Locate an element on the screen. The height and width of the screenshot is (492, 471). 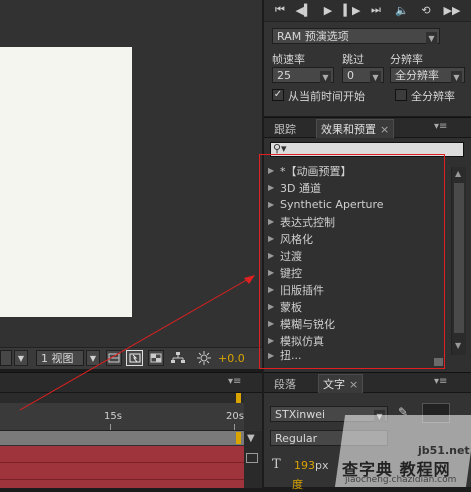
font-size-value: 193 is located at coordinates (304, 465).